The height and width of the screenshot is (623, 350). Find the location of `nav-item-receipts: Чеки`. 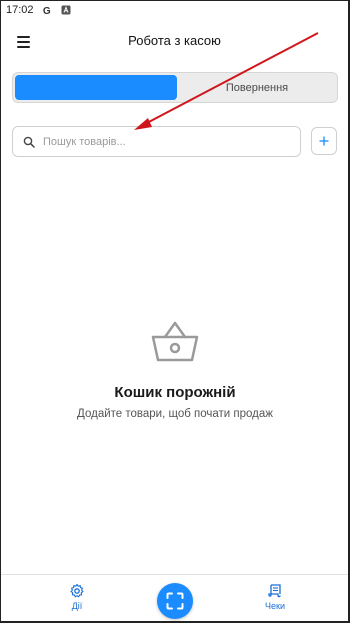

nav-item-receipts: Чеки is located at coordinates (275, 597).